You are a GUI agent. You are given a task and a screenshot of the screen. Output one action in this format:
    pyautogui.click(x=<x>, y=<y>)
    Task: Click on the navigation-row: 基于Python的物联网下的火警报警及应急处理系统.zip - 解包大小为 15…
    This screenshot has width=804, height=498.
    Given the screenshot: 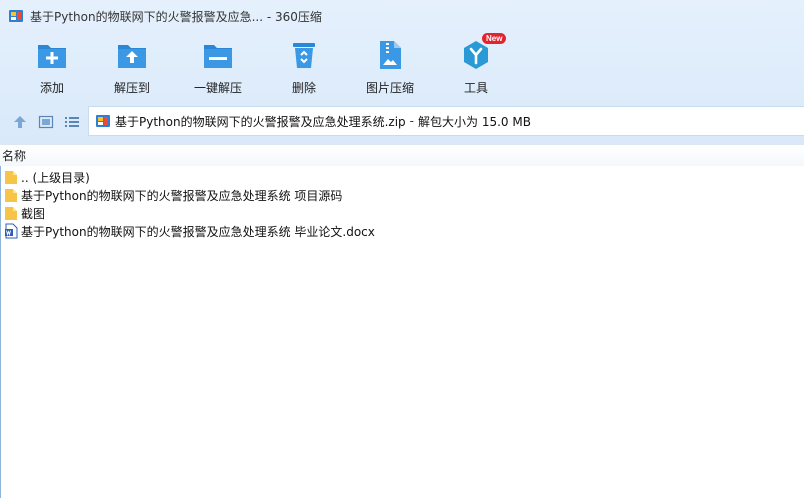 What is the action you would take?
    pyautogui.click(x=402, y=122)
    